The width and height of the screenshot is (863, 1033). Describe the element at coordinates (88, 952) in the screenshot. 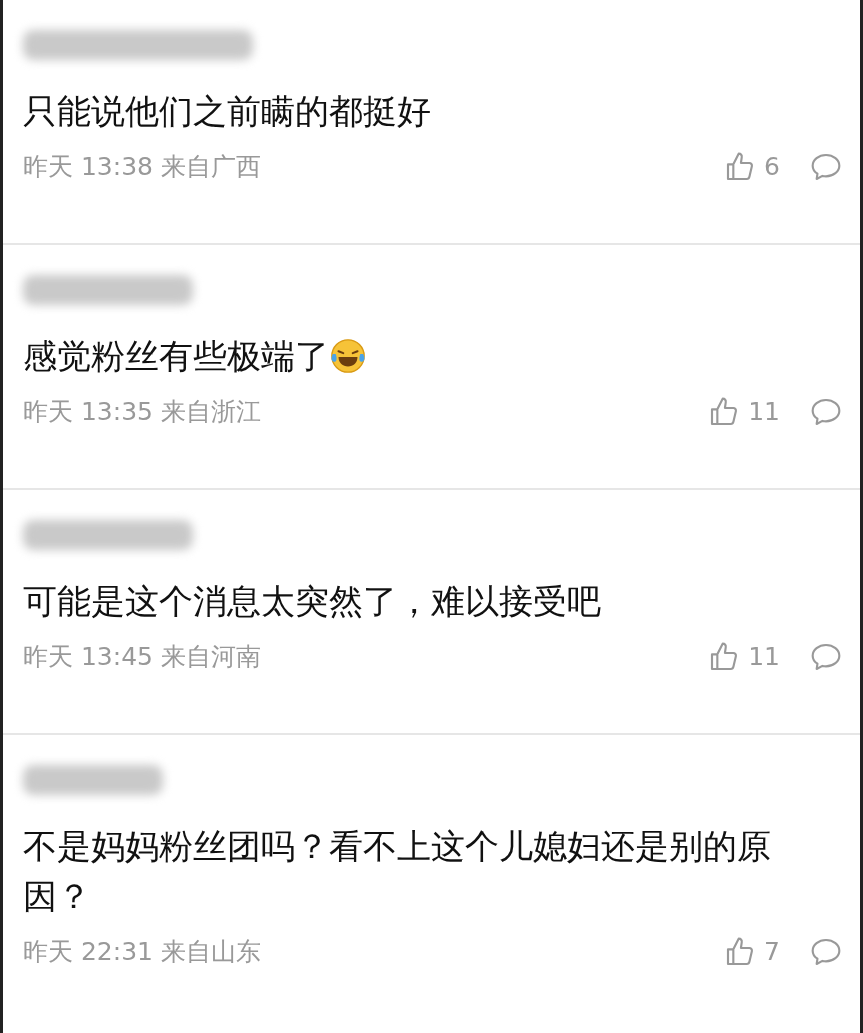

I see `comment-time: 昨天 22:31` at that location.